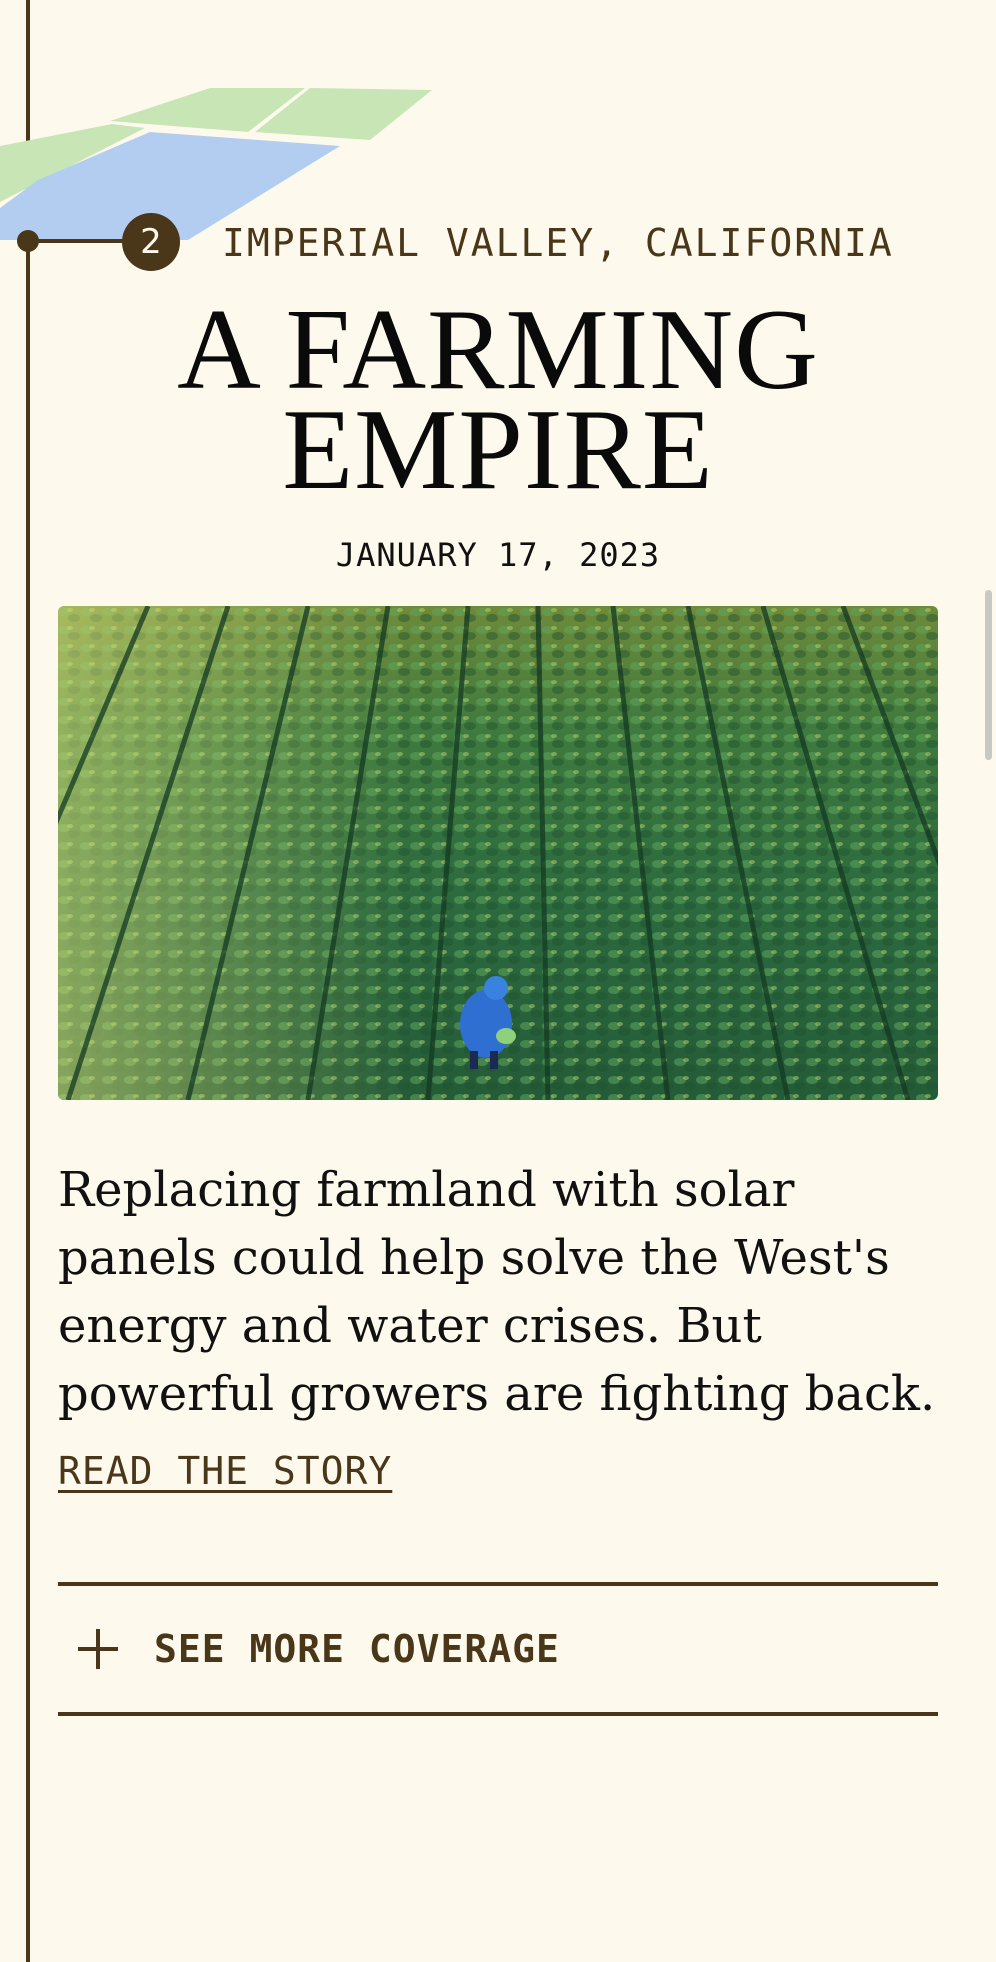 This screenshot has width=996, height=1962. What do you see at coordinates (498, 555) in the screenshot?
I see `story-date: JANUARY 17, 2023` at bounding box center [498, 555].